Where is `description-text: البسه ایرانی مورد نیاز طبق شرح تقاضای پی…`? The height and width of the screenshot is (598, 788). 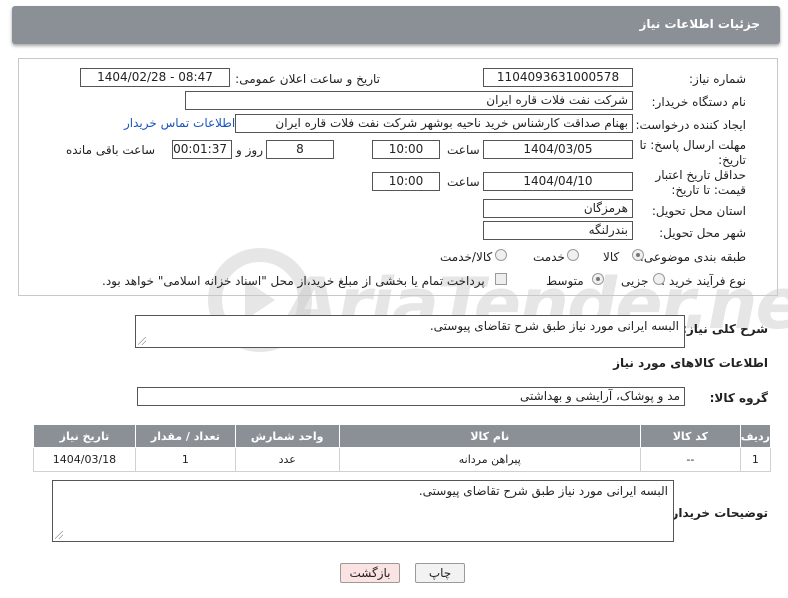
description-text: البسه ایرانی مورد نیاز طبق شرح تقاضای پی… is located at coordinates (554, 326).